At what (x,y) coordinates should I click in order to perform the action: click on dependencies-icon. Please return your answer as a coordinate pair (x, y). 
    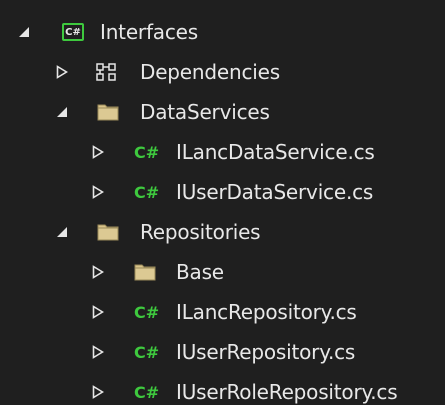
    Looking at the image, I should click on (106, 72).